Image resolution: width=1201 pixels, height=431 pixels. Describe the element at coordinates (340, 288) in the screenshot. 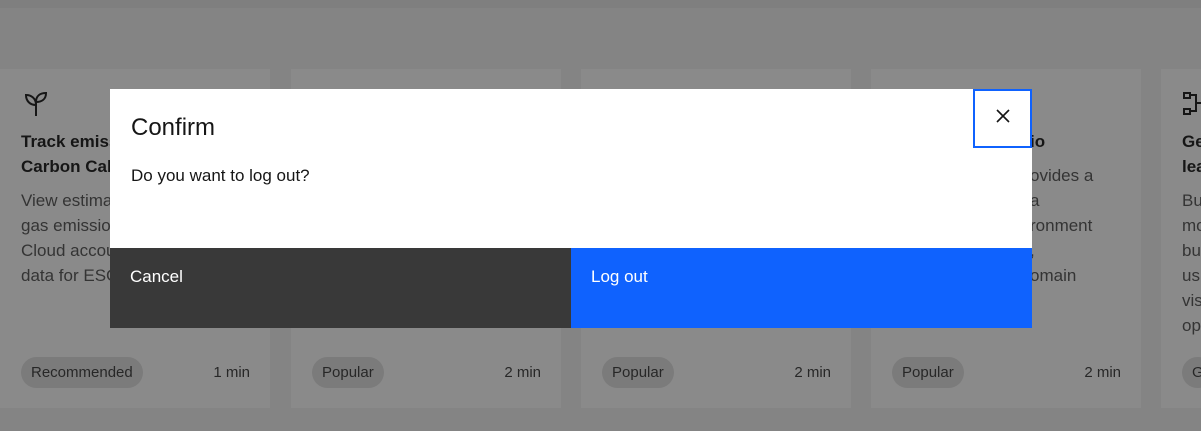

I see `cancel-button: Cancel` at that location.